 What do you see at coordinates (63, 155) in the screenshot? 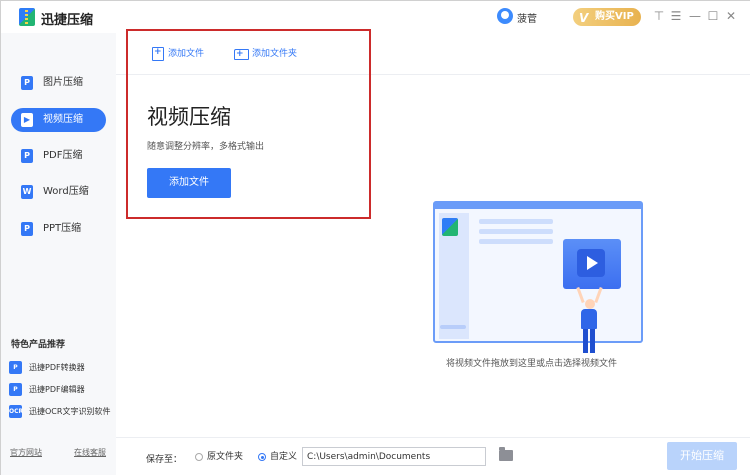
I see `sidebar-item-label: PDF压缩` at bounding box center [63, 155].